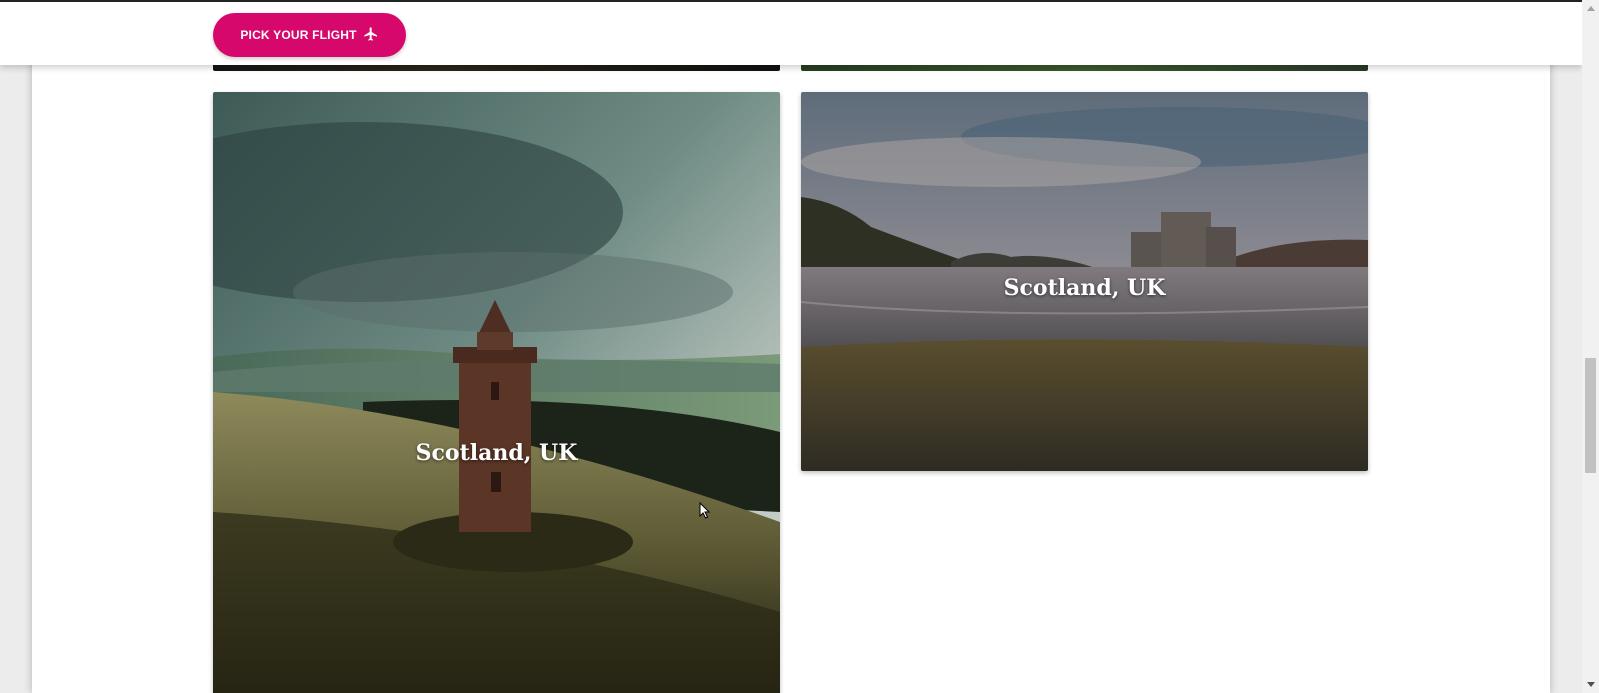 The width and height of the screenshot is (1599, 693). Describe the element at coordinates (791, 32) in the screenshot. I see `top-header-bar: PICK YOUR FLIGHT` at that location.